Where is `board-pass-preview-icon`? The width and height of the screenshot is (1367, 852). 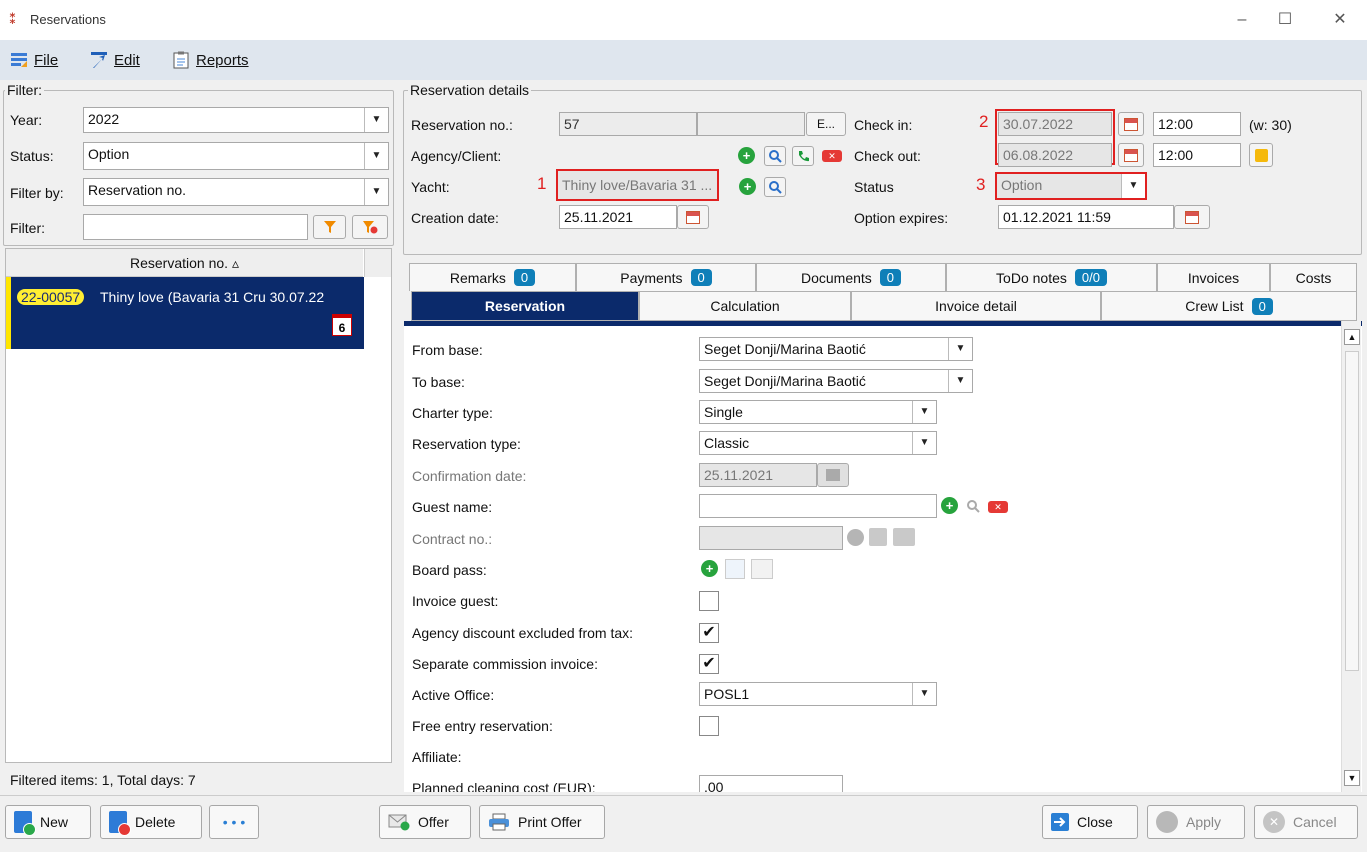 board-pass-preview-icon is located at coordinates (735, 569).